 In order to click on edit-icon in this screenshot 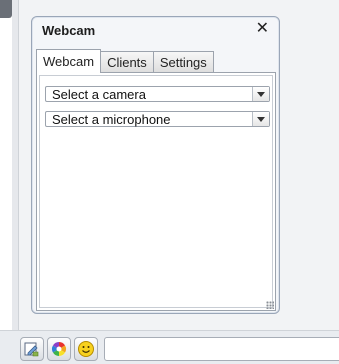, I will do `click(32, 349)`.